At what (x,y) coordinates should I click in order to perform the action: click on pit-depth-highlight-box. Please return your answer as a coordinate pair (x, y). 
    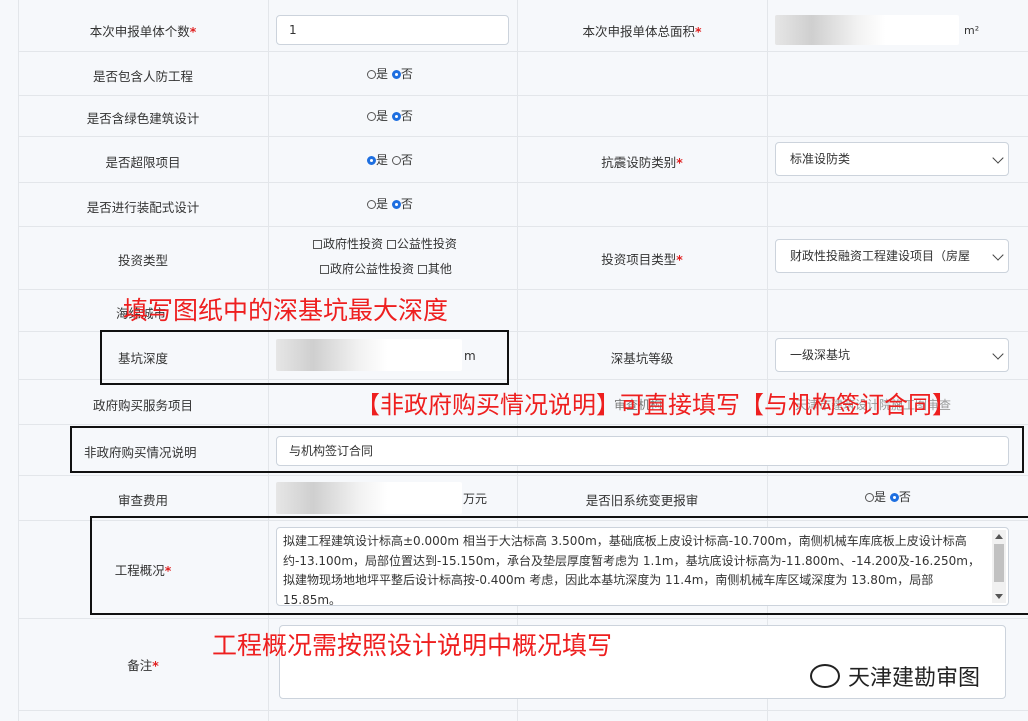
    Looking at the image, I should click on (304, 357).